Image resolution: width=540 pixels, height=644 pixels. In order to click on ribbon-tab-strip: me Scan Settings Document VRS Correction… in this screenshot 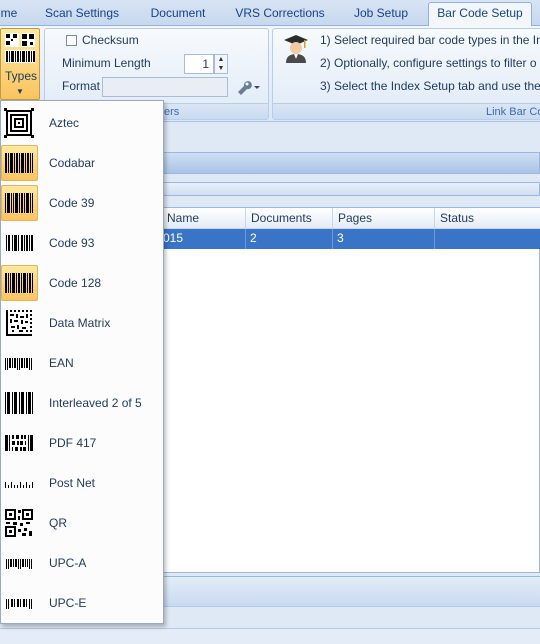, I will do `click(270, 13)`.